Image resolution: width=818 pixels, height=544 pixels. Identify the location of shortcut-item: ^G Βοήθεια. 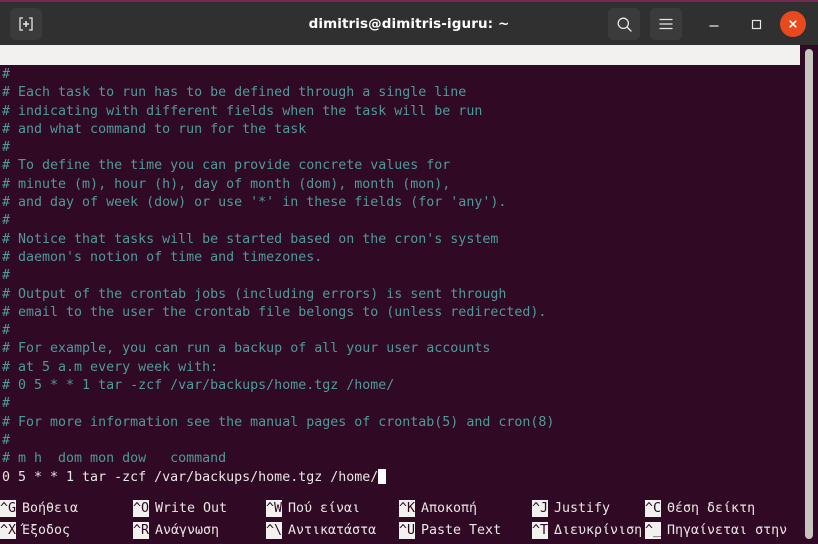
(39, 509).